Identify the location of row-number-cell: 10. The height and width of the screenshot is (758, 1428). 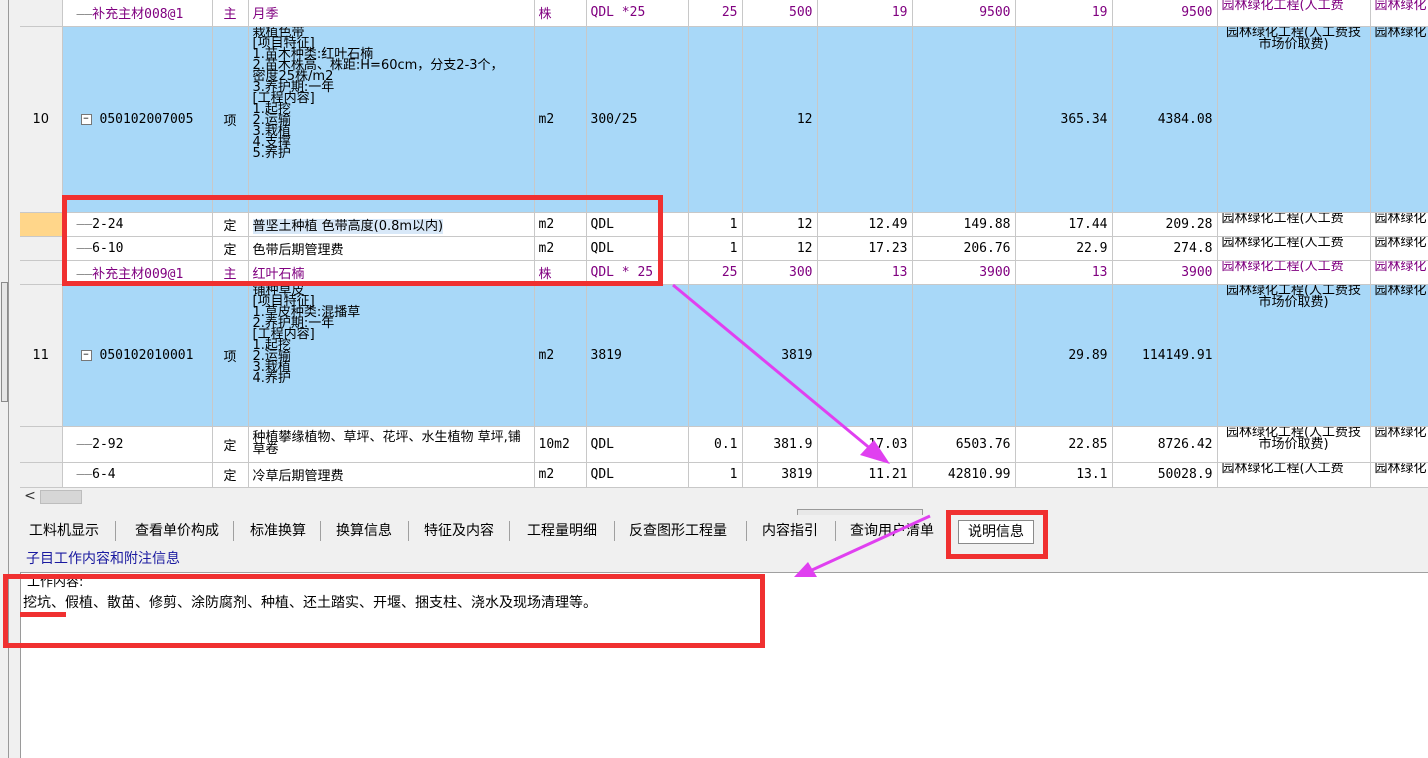
(41, 119).